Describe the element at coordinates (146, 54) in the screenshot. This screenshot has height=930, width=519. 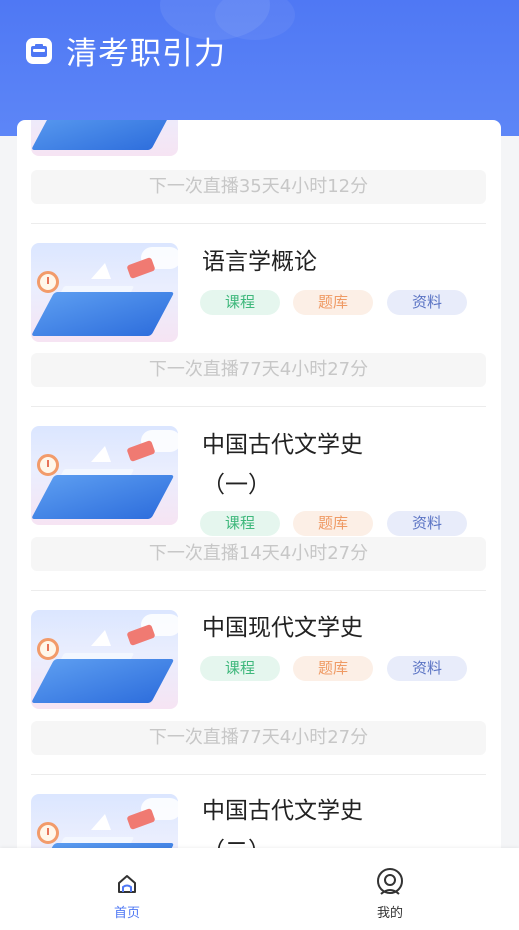
I see `app-title: 清考职引力` at that location.